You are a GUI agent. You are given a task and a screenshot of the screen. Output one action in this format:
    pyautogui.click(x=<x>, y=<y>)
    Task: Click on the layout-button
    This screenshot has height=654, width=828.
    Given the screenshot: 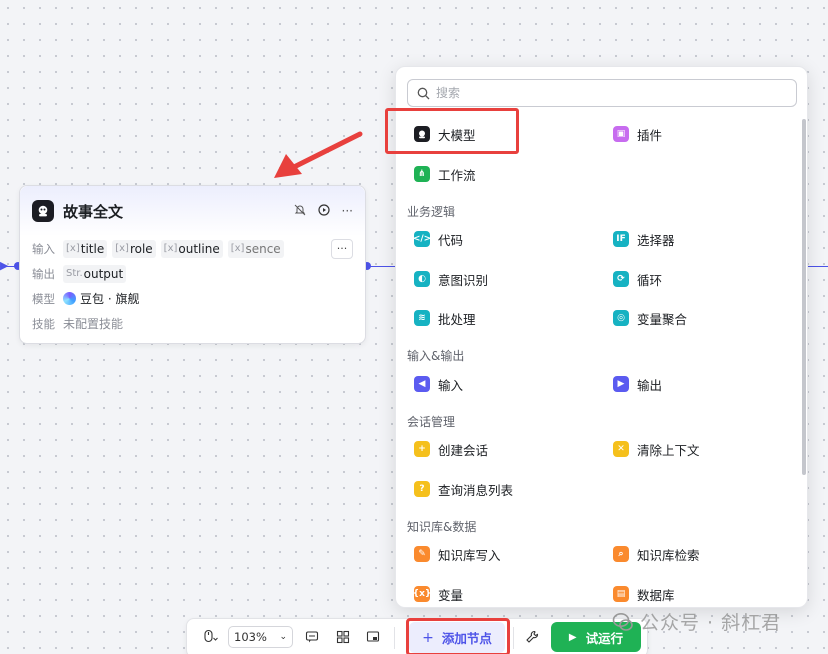 What is the action you would take?
    pyautogui.click(x=343, y=637)
    